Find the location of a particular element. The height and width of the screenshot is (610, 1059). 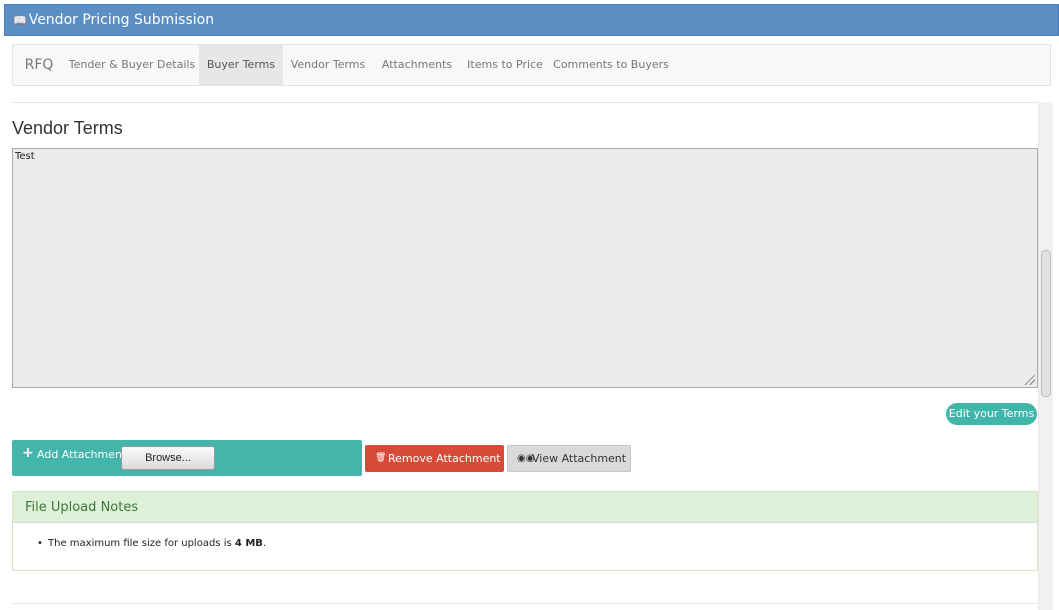

page-title: Vendor Terms is located at coordinates (67, 128).